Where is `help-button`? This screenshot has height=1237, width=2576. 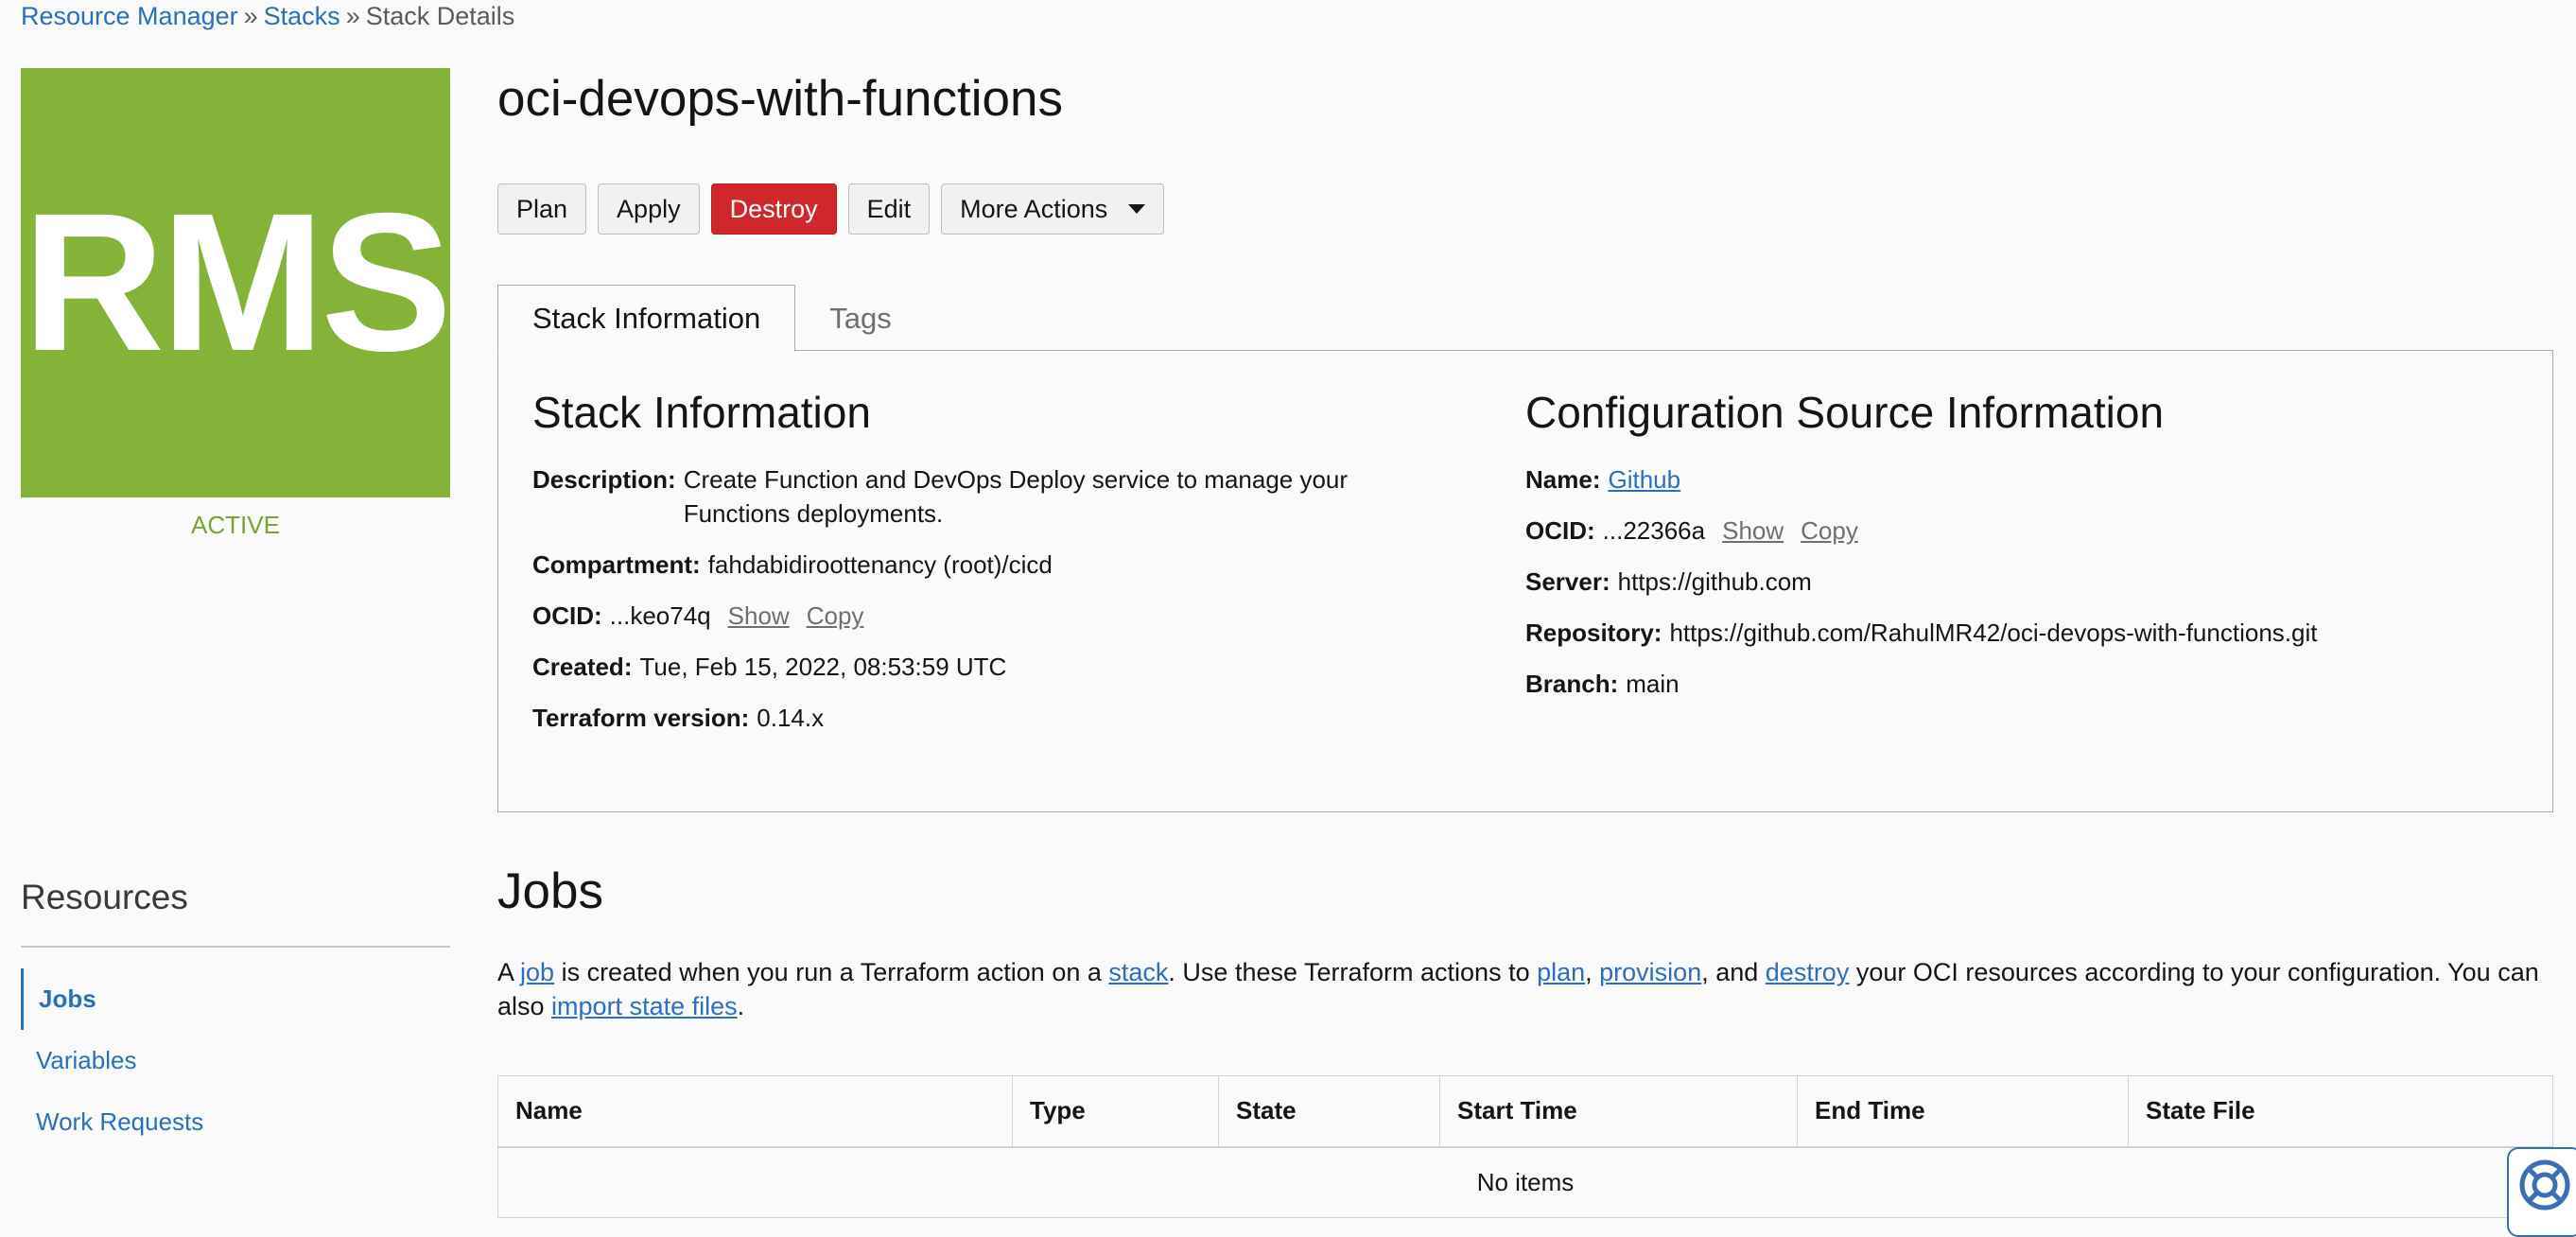
help-button is located at coordinates (2541, 1192).